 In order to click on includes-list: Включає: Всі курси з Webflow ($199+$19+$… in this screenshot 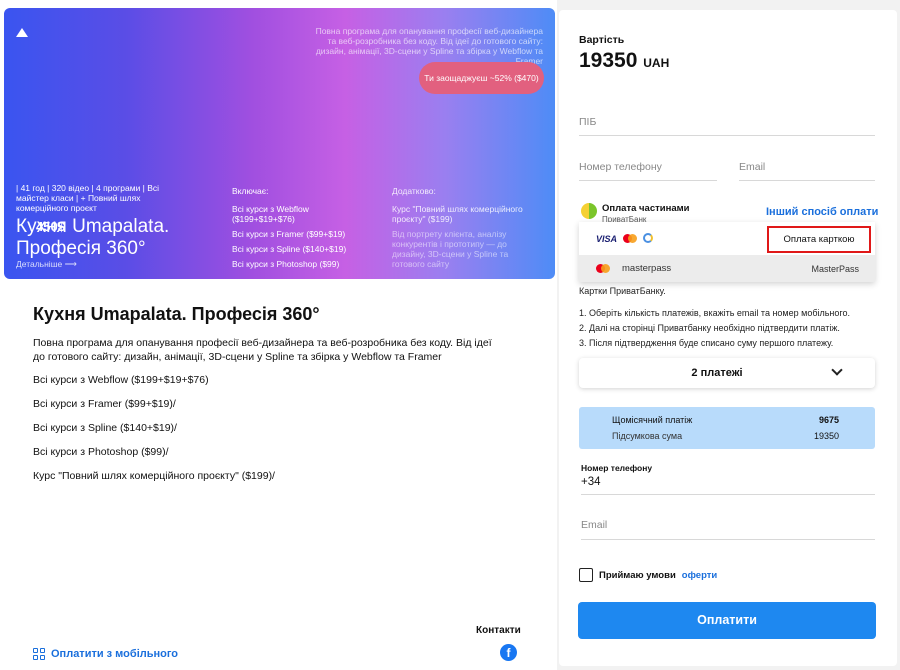, I will do `click(302, 230)`.